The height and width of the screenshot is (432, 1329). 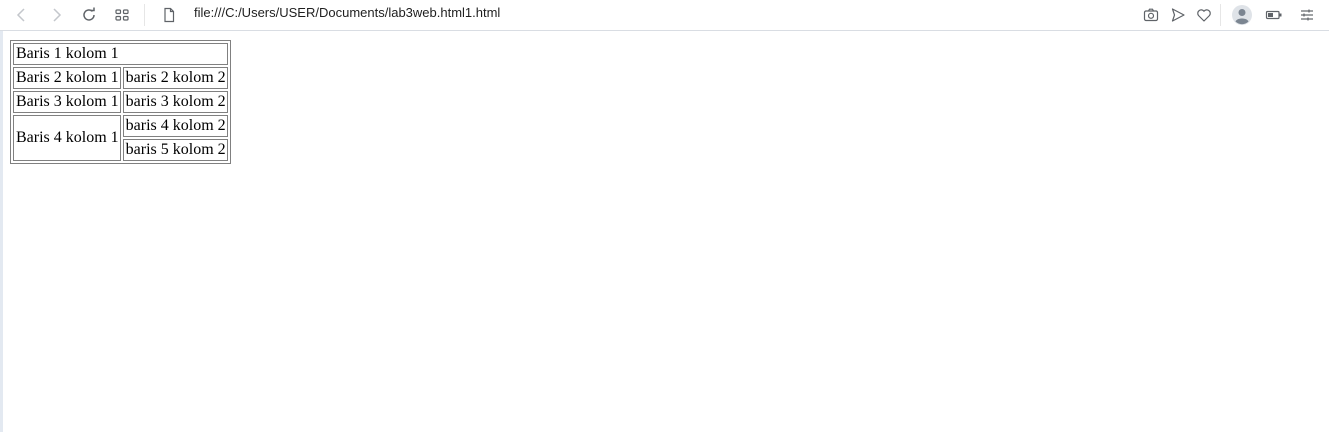 What do you see at coordinates (67, 78) in the screenshot?
I see `table-cell: Baris 2 kolom 1` at bounding box center [67, 78].